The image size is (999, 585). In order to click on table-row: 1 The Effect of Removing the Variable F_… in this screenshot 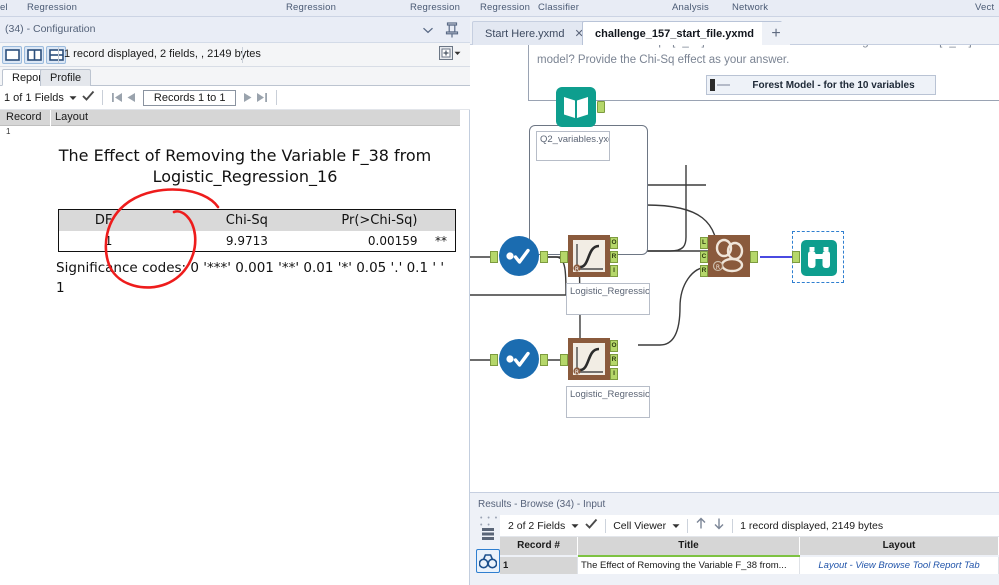, I will do `click(749, 565)`.